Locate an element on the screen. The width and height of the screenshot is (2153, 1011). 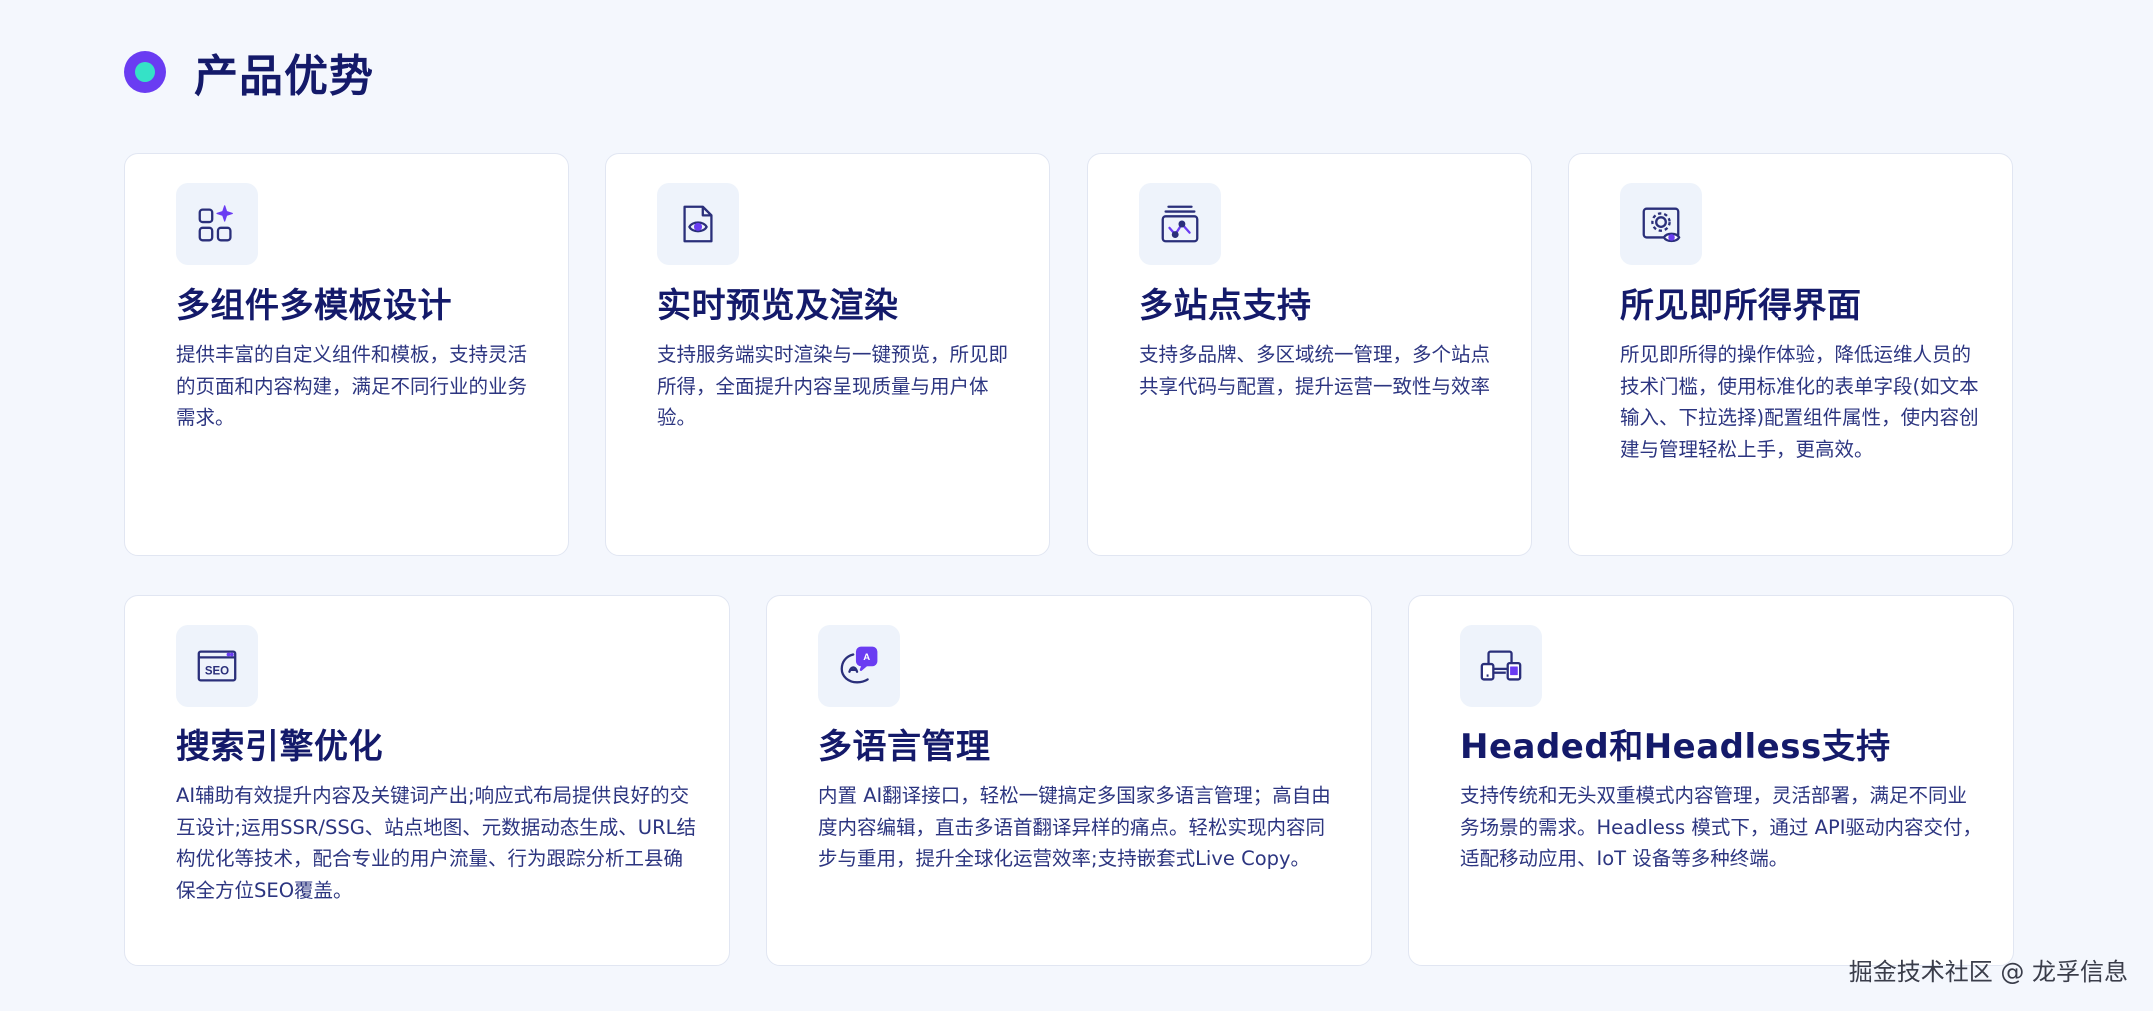
seo-window-icon: SEO is located at coordinates (217, 666).